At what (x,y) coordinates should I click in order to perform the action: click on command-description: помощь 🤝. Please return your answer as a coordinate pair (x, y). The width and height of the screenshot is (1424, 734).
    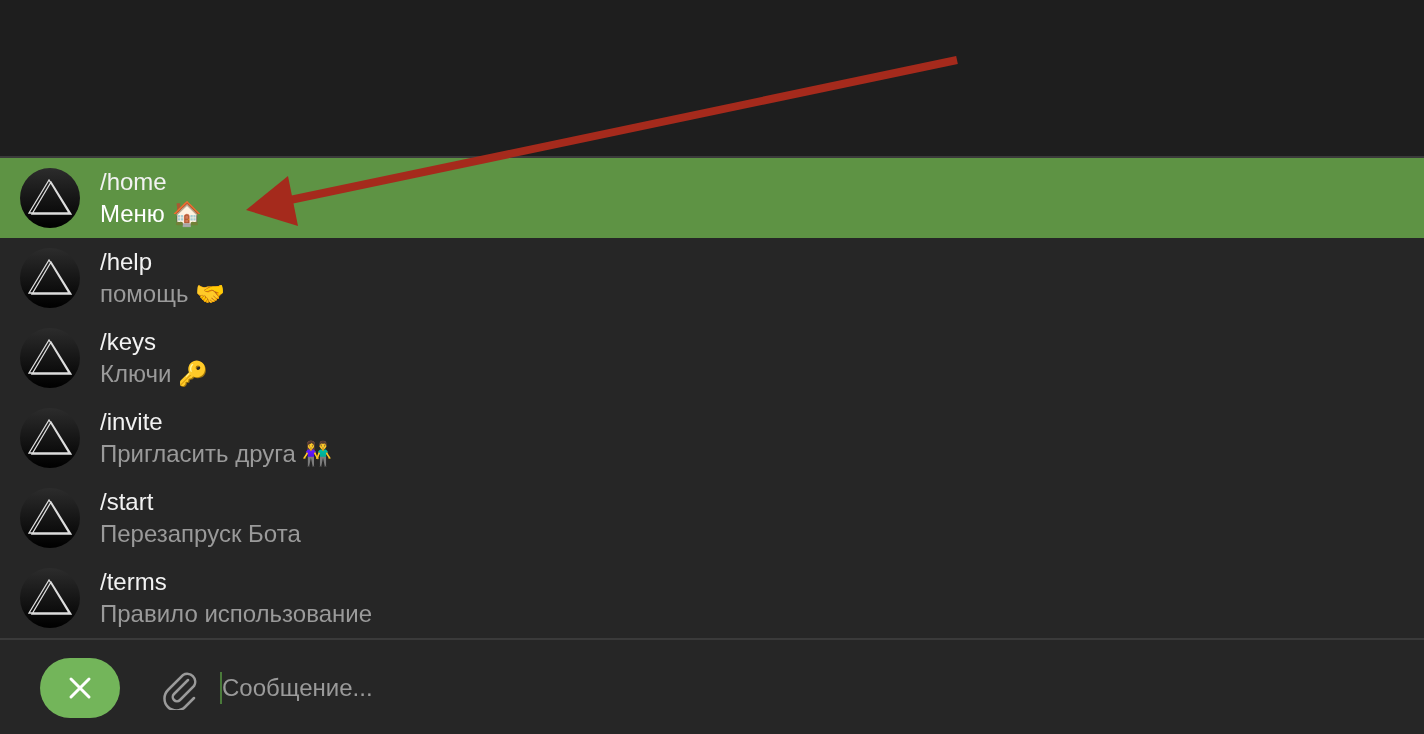
    Looking at the image, I should click on (163, 294).